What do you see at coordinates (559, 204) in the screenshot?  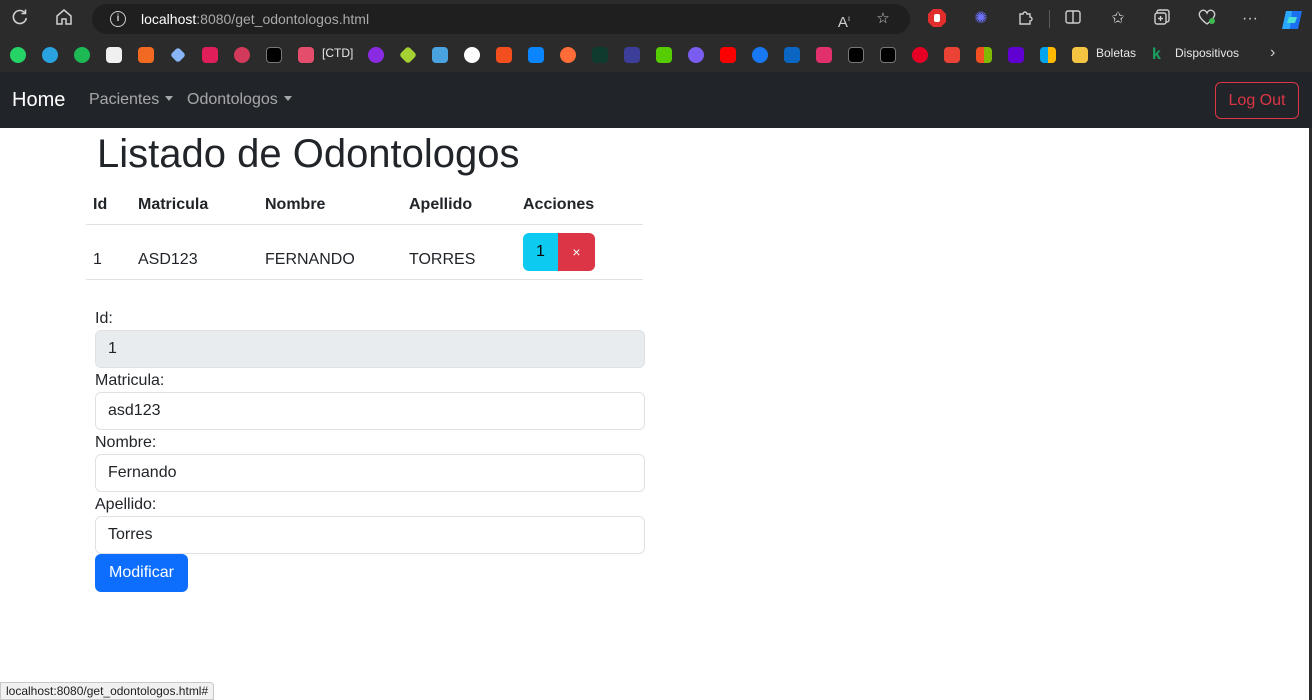 I see `table-header-acciones: Acciones` at bounding box center [559, 204].